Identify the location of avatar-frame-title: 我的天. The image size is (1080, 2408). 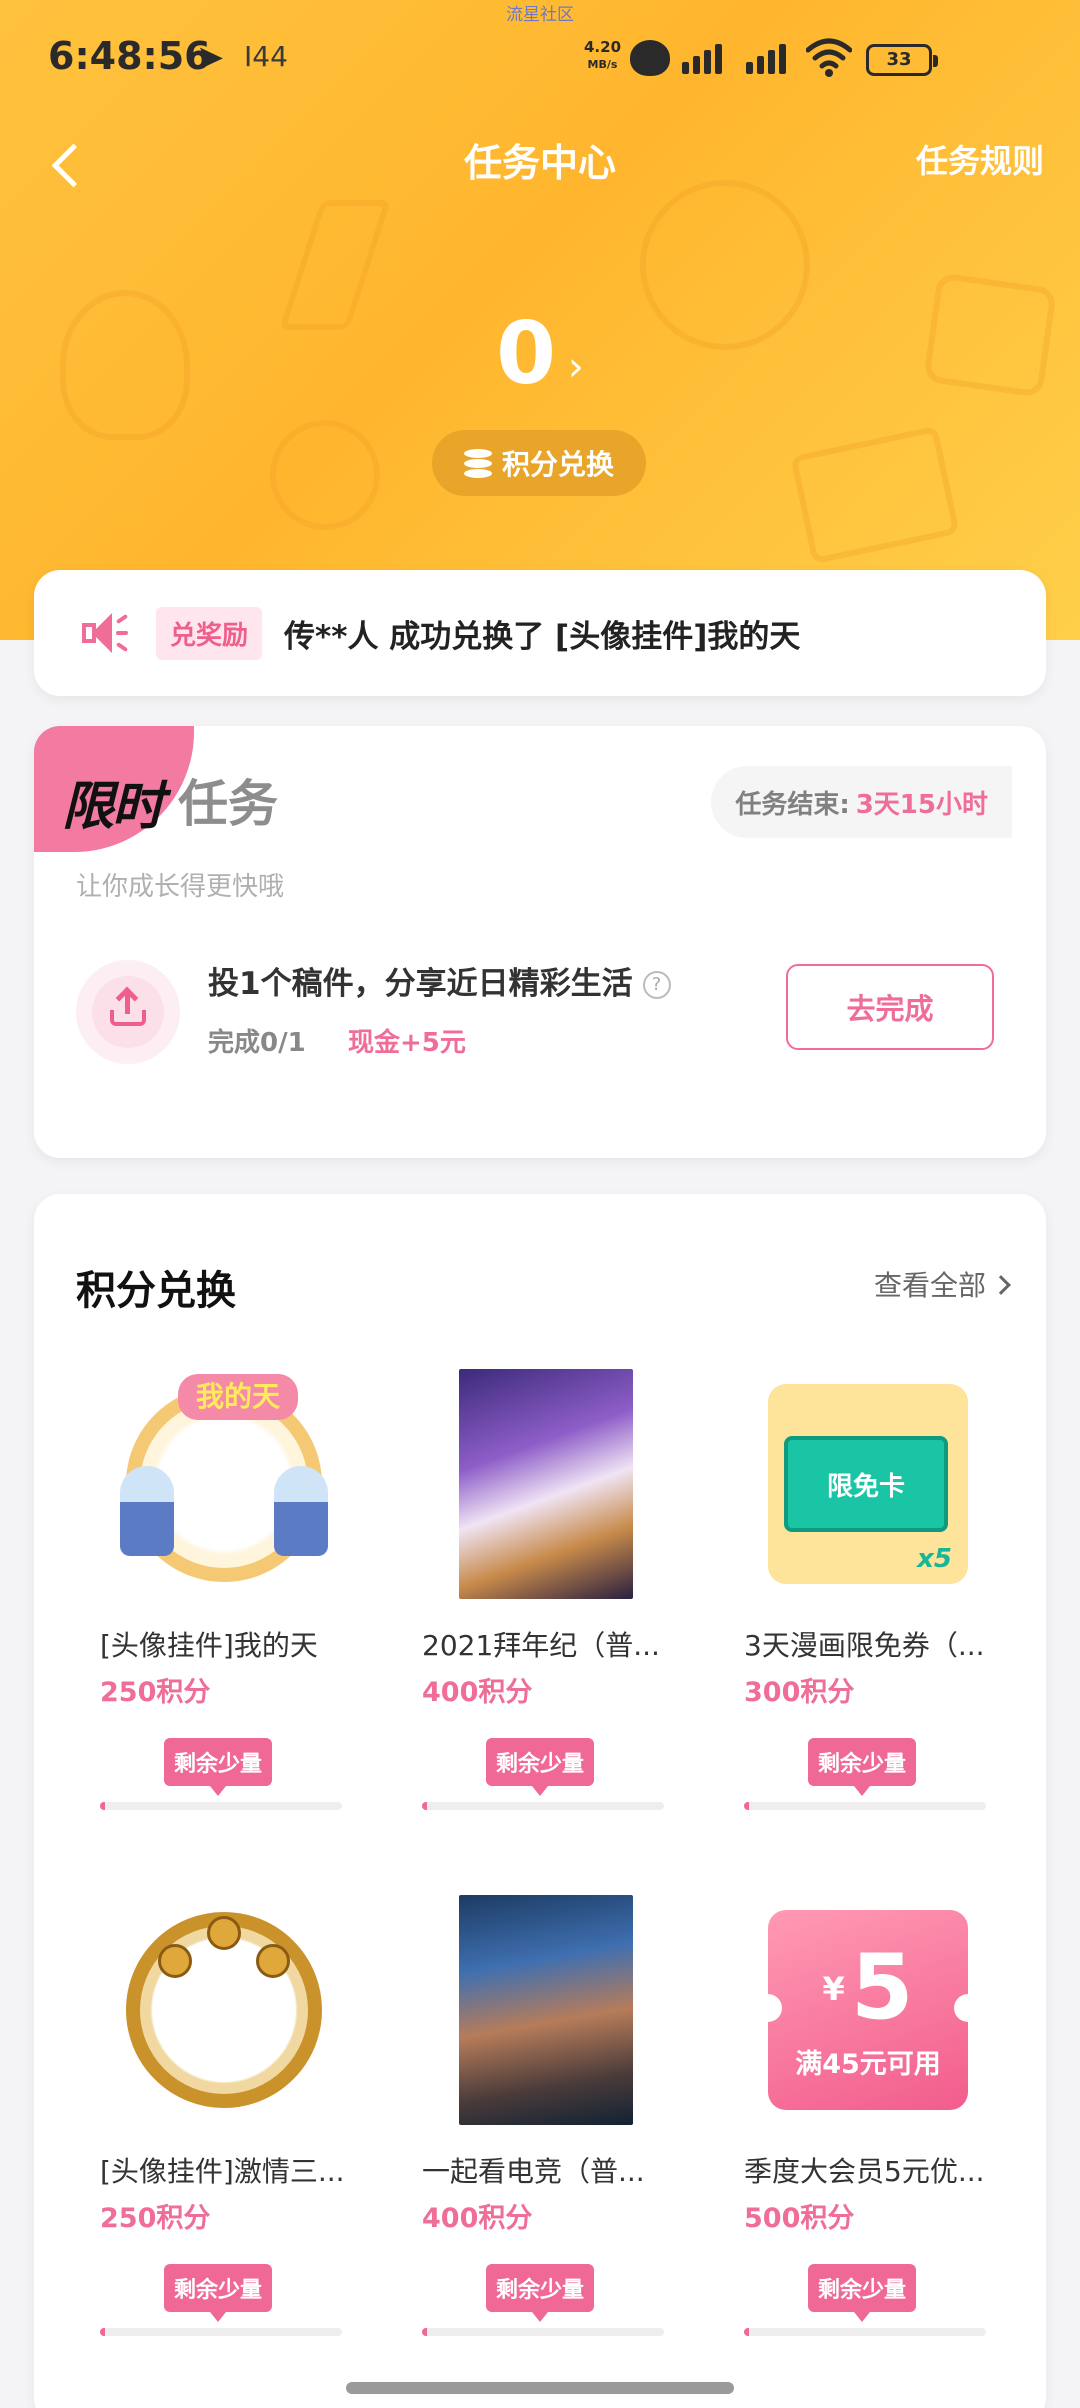
(238, 1397).